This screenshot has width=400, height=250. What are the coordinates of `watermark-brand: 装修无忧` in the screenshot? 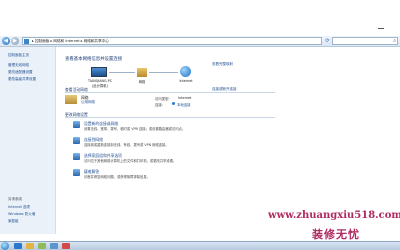 It's located at (336, 234).